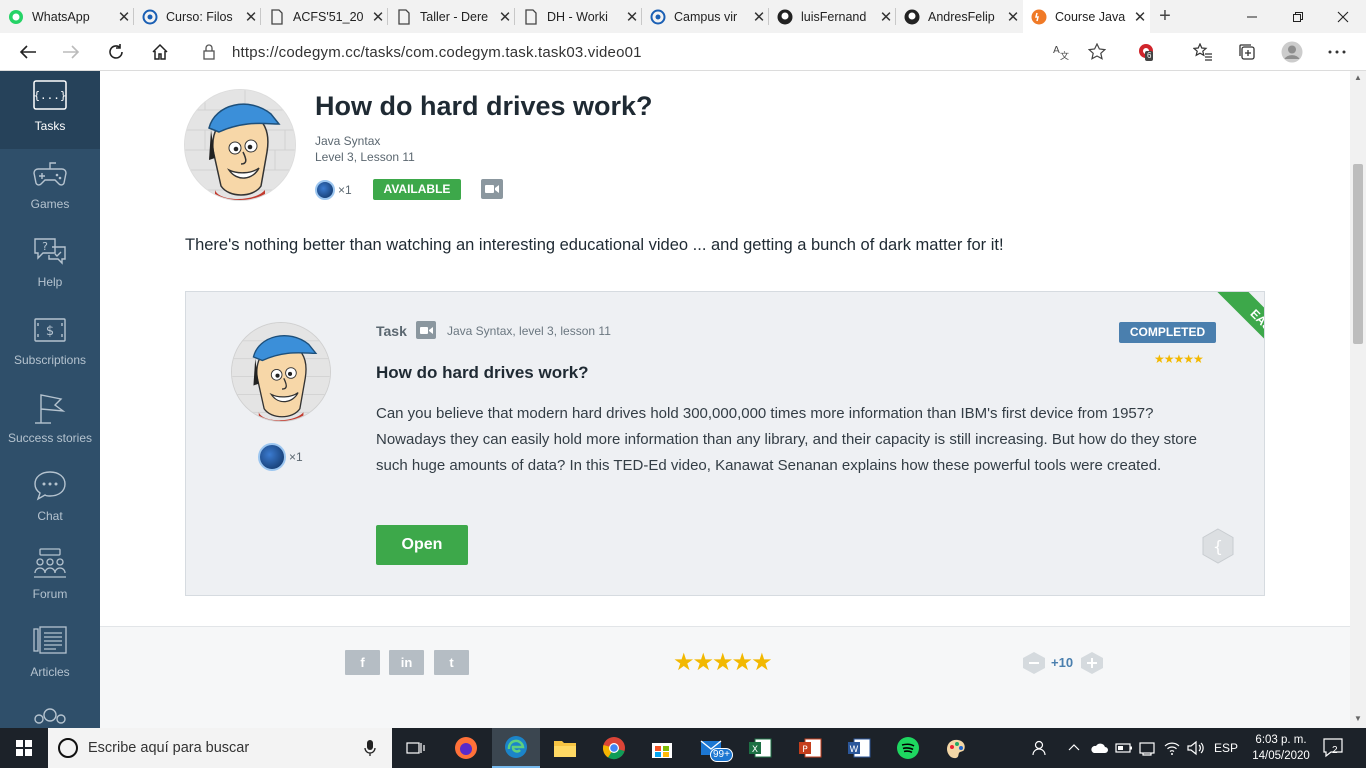  Describe the element at coordinates (578, 16) in the screenshot. I see `tab-dh: DH - Worki ✕` at that location.